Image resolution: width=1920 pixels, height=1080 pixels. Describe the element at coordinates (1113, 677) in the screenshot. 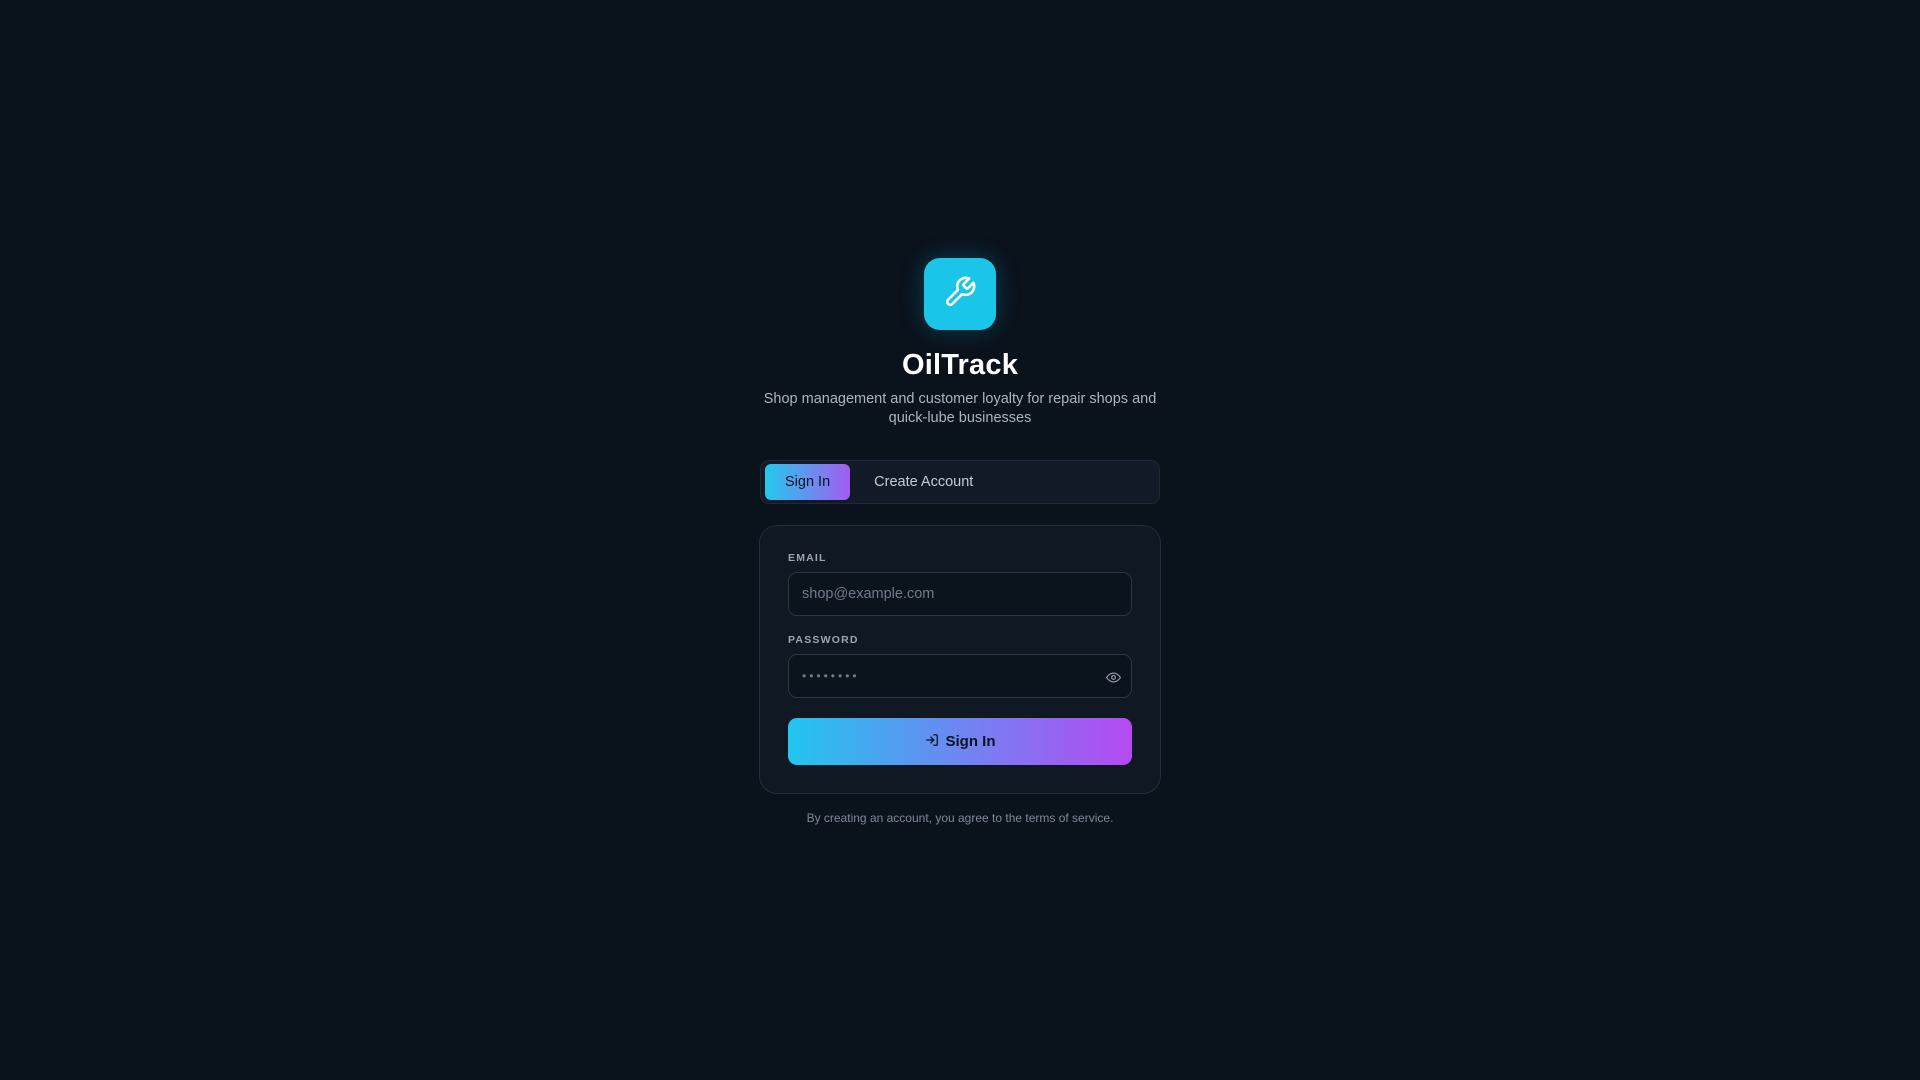

I see `eye-icon` at that location.